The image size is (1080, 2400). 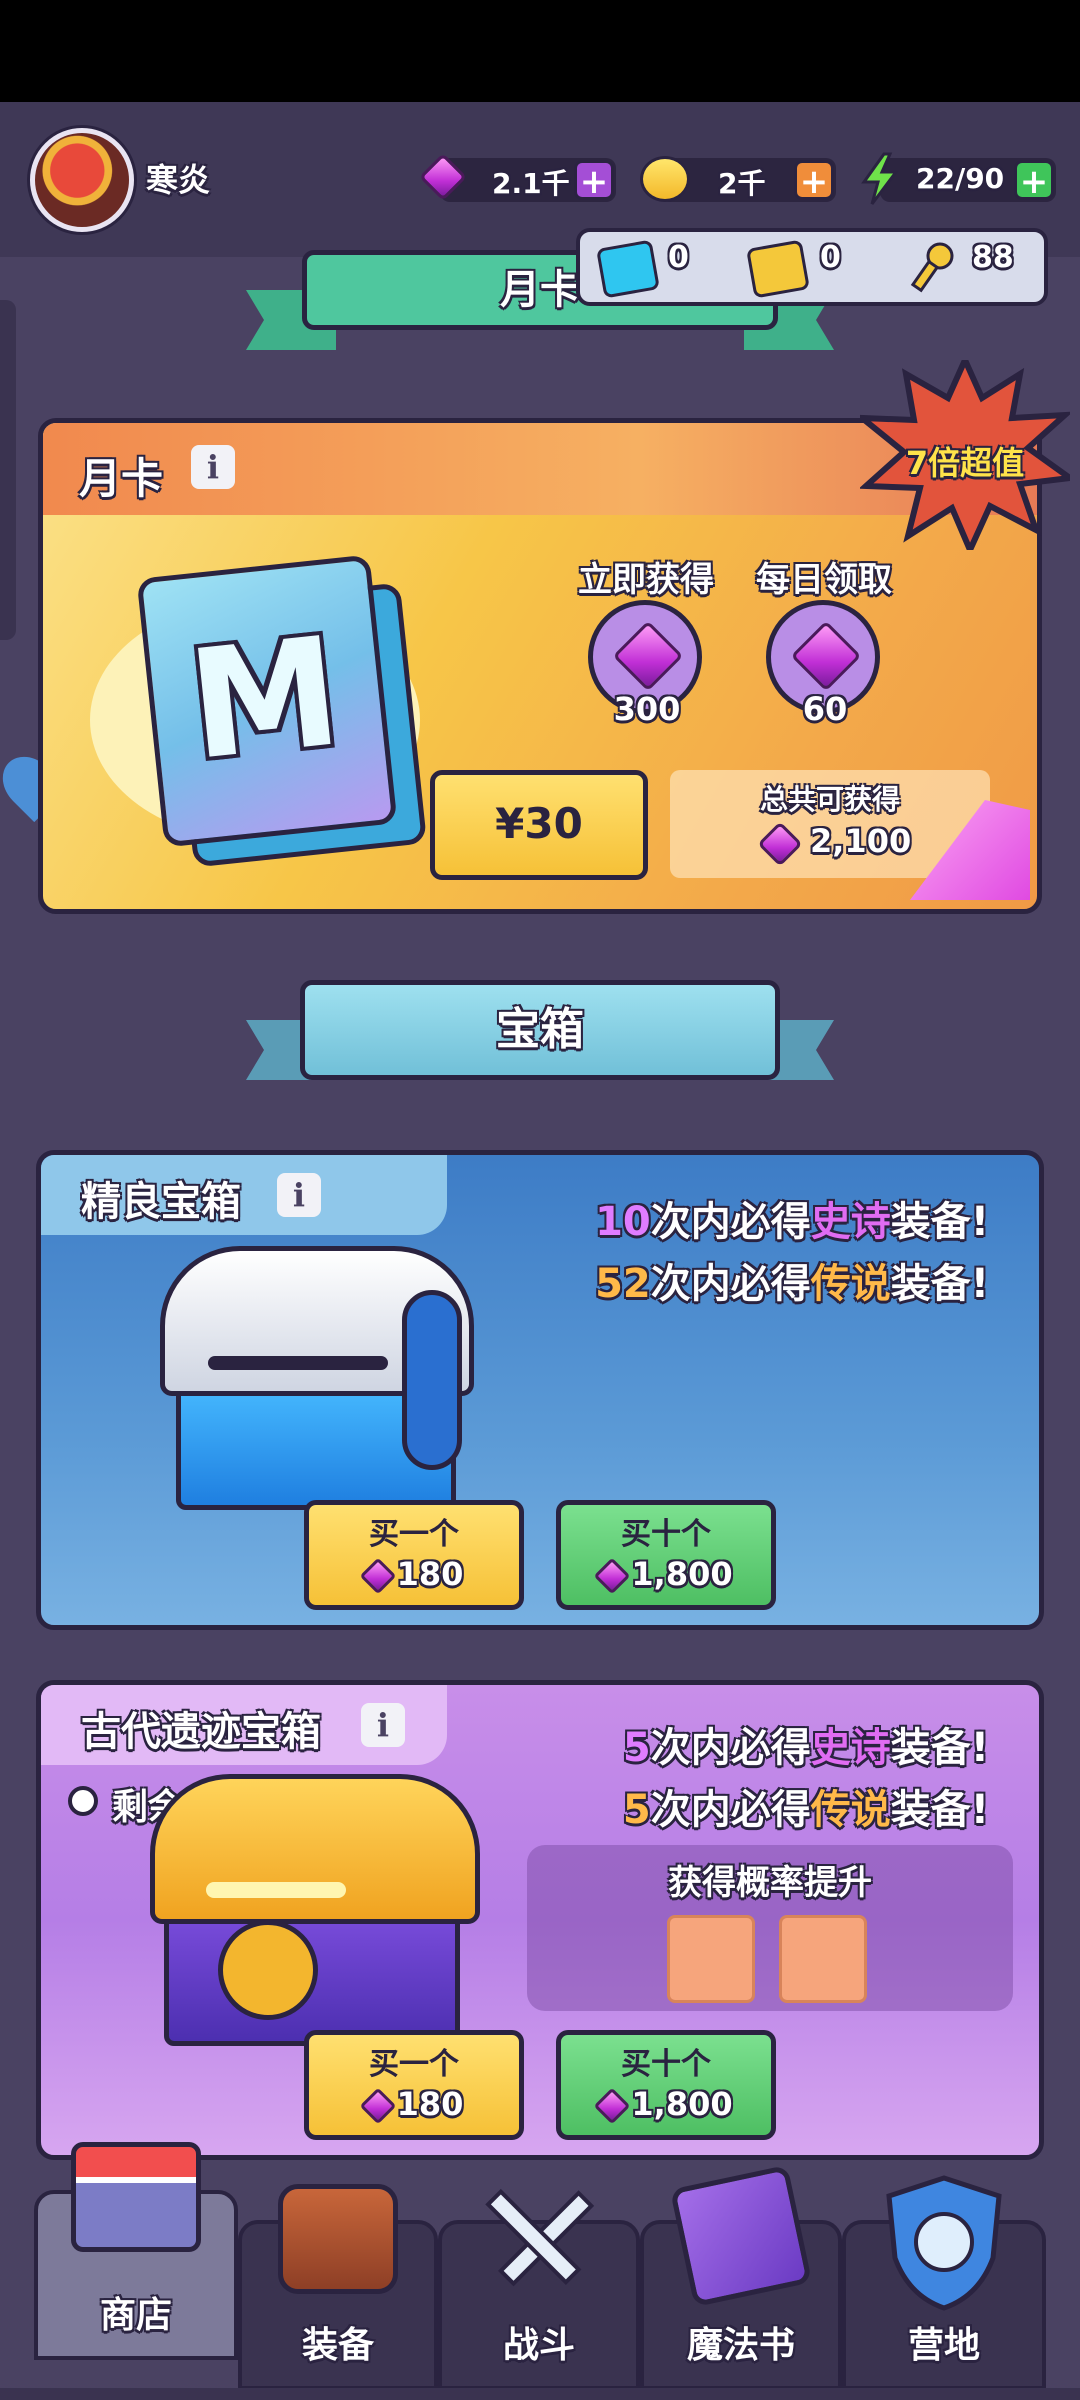 I want to click on gold-ticket-icon, so click(x=778, y=269).